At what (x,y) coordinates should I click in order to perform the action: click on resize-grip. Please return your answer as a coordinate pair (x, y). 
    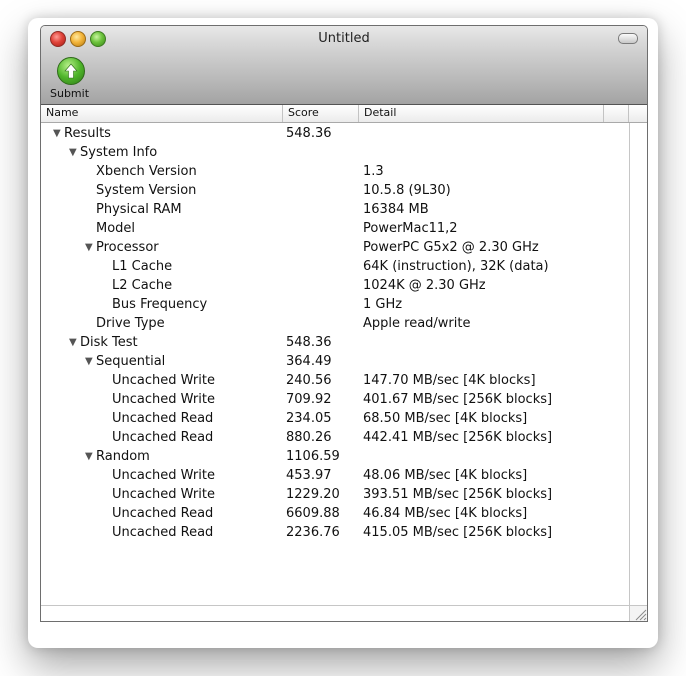
    Looking at the image, I should click on (638, 613).